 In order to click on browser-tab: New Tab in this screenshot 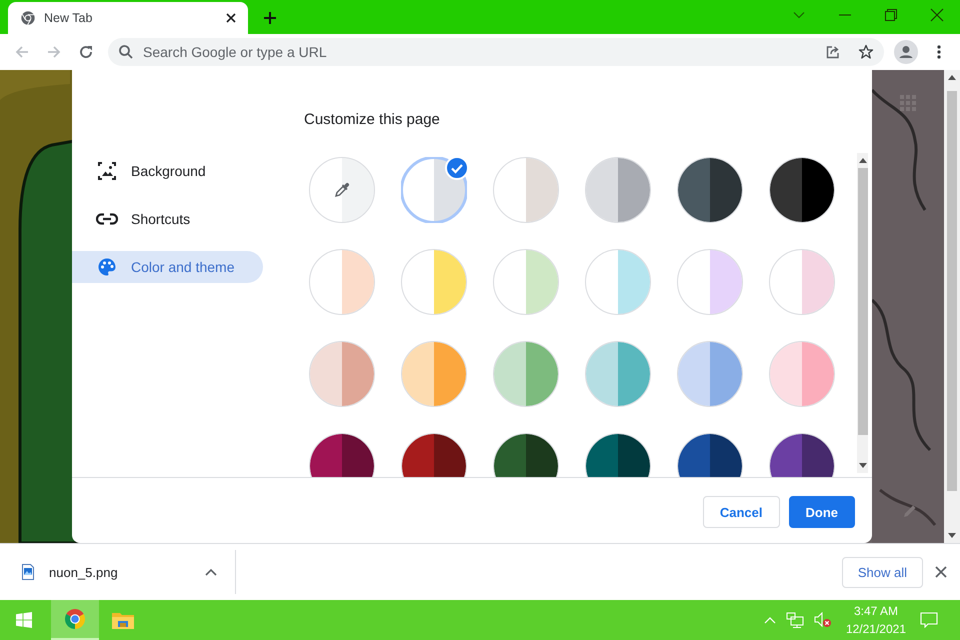, I will do `click(128, 18)`.